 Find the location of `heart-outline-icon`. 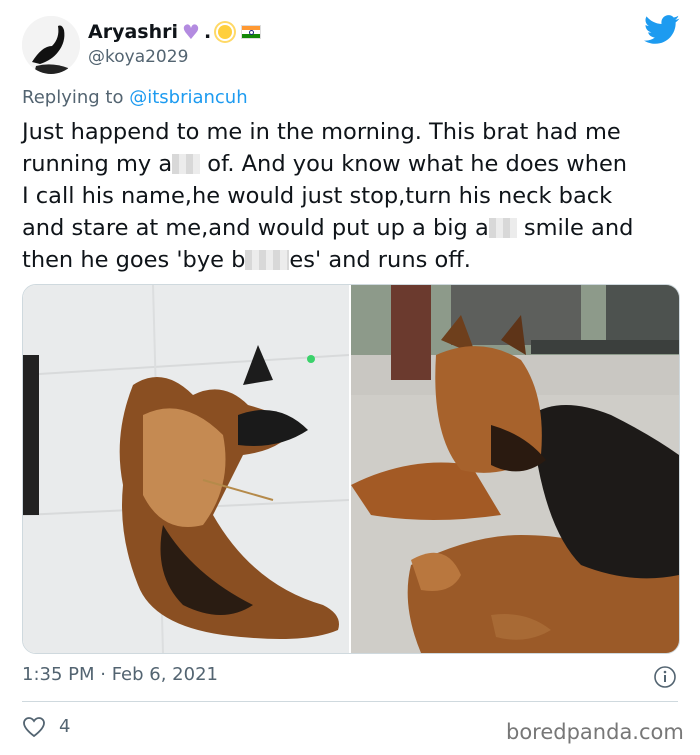

heart-outline-icon is located at coordinates (34, 727).